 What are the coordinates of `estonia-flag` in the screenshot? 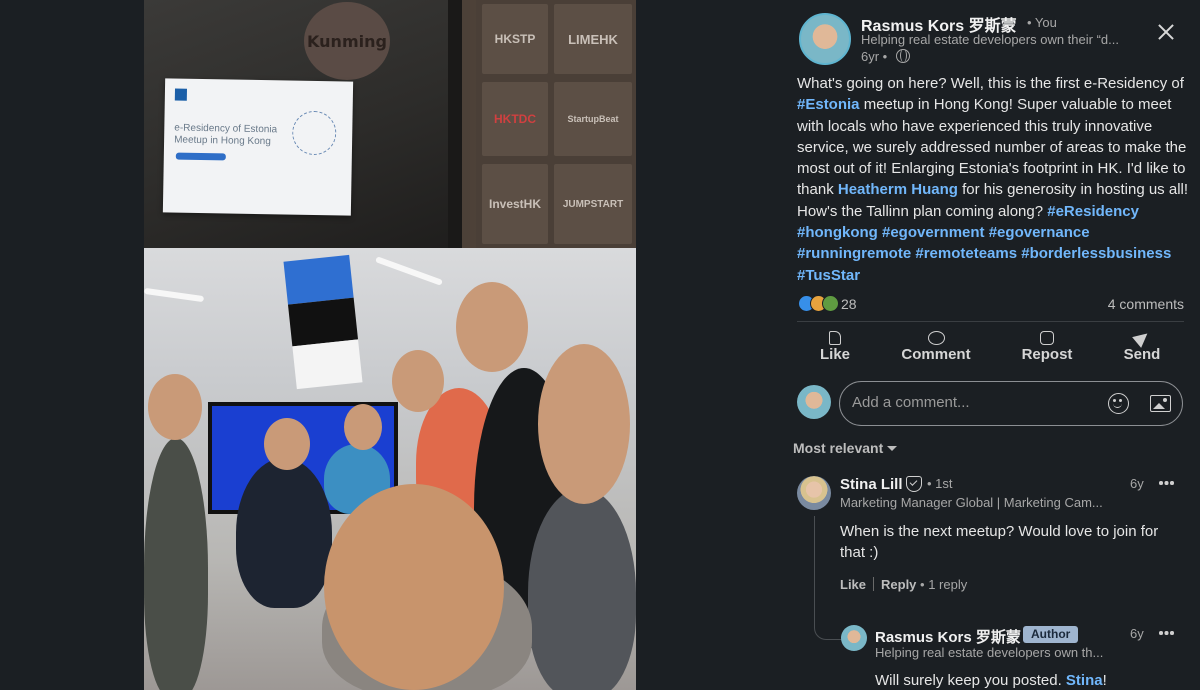 It's located at (323, 322).